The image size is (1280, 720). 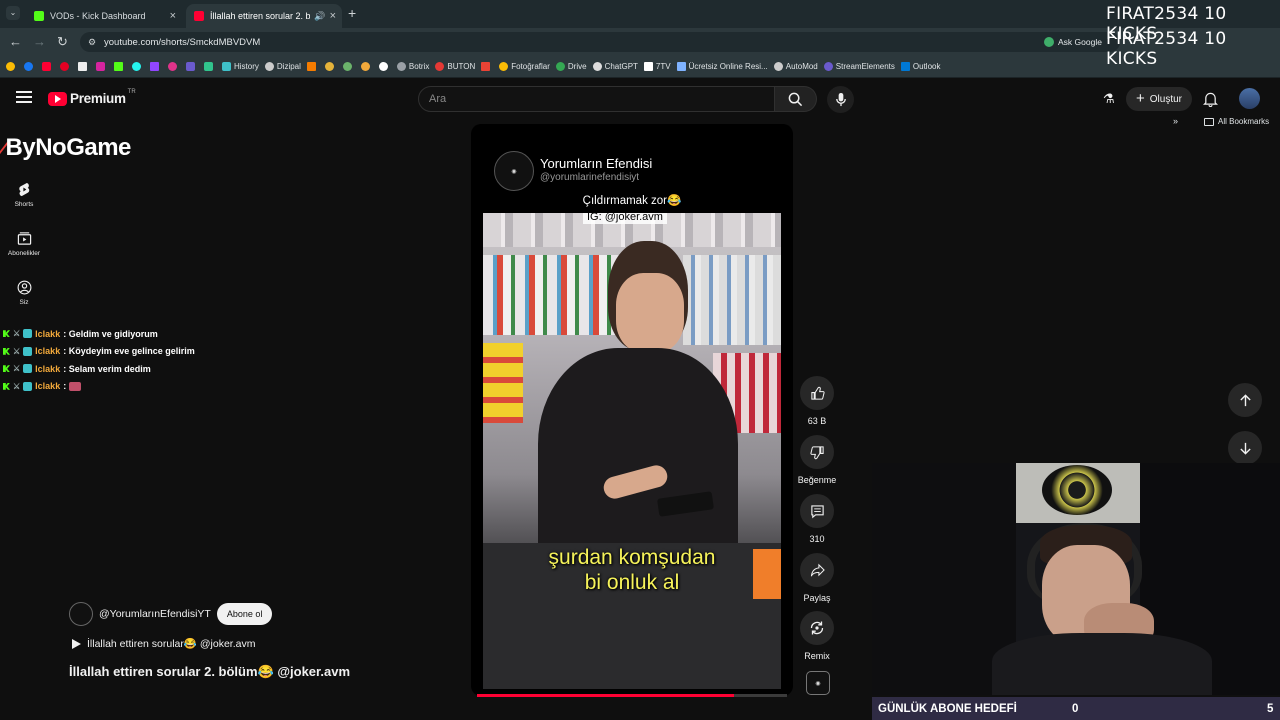 I want to click on tab-search-button: ⌄, so click(x=13, y=13).